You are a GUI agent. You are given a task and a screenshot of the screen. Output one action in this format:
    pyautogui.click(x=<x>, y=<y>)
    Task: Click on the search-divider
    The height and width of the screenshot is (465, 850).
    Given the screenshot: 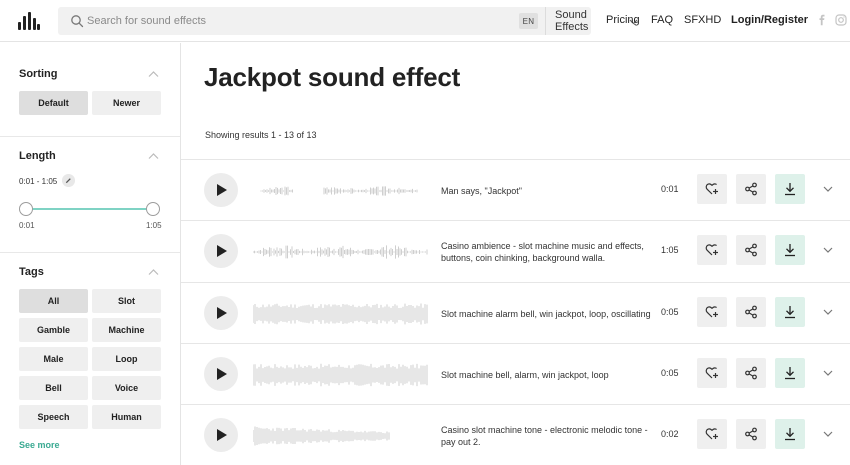 What is the action you would take?
    pyautogui.click(x=545, y=21)
    